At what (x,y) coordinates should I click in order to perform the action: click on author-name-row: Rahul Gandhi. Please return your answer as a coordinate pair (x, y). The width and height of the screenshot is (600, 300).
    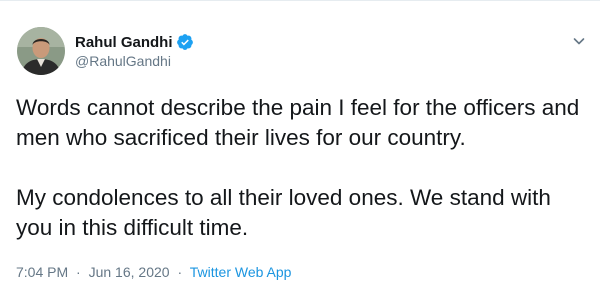
    Looking at the image, I should click on (134, 42).